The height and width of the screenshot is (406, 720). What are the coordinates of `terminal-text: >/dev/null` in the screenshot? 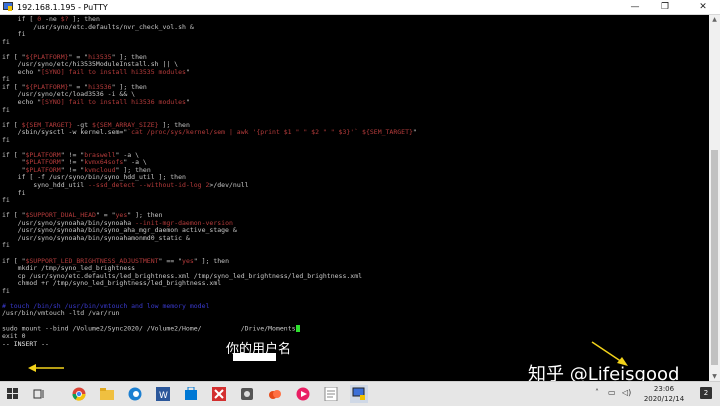 It's located at (229, 185).